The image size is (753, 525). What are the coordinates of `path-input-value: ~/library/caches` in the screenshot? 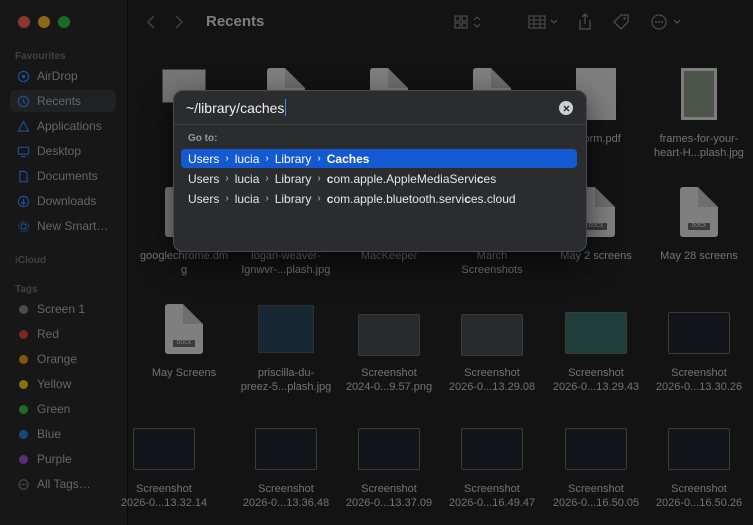 It's located at (235, 107).